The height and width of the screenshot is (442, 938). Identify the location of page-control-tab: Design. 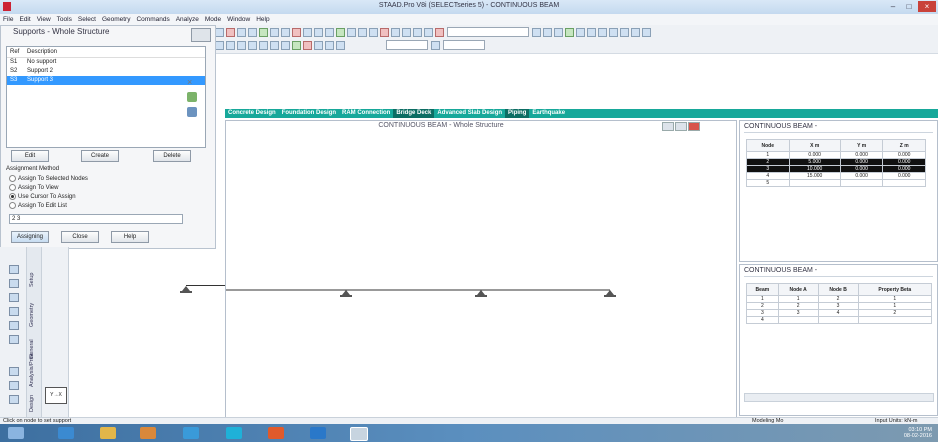
(32, 403).